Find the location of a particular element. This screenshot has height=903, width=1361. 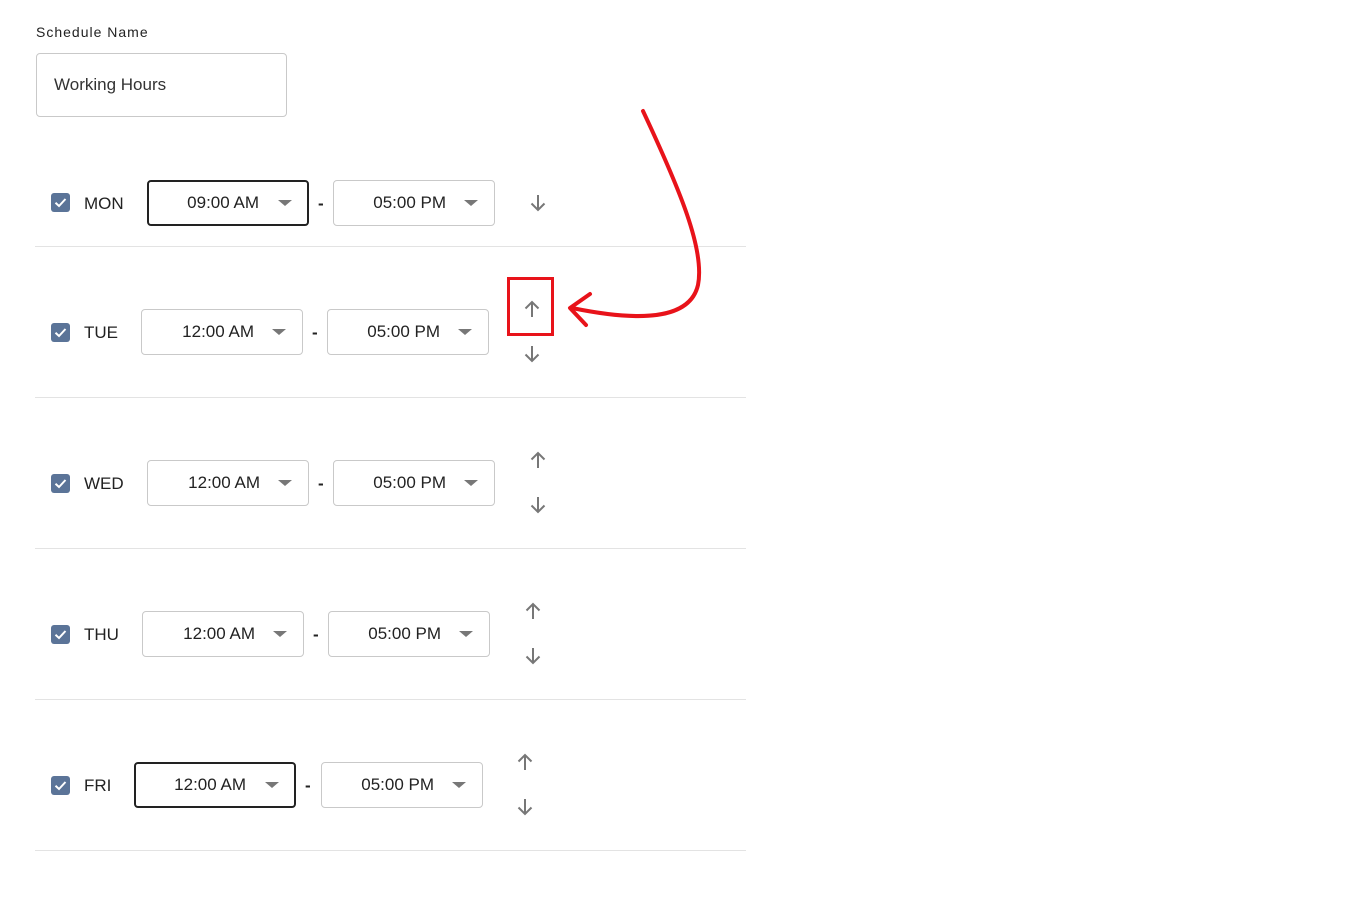

end-time-select-thu: 05:00 PM is located at coordinates (409, 634).